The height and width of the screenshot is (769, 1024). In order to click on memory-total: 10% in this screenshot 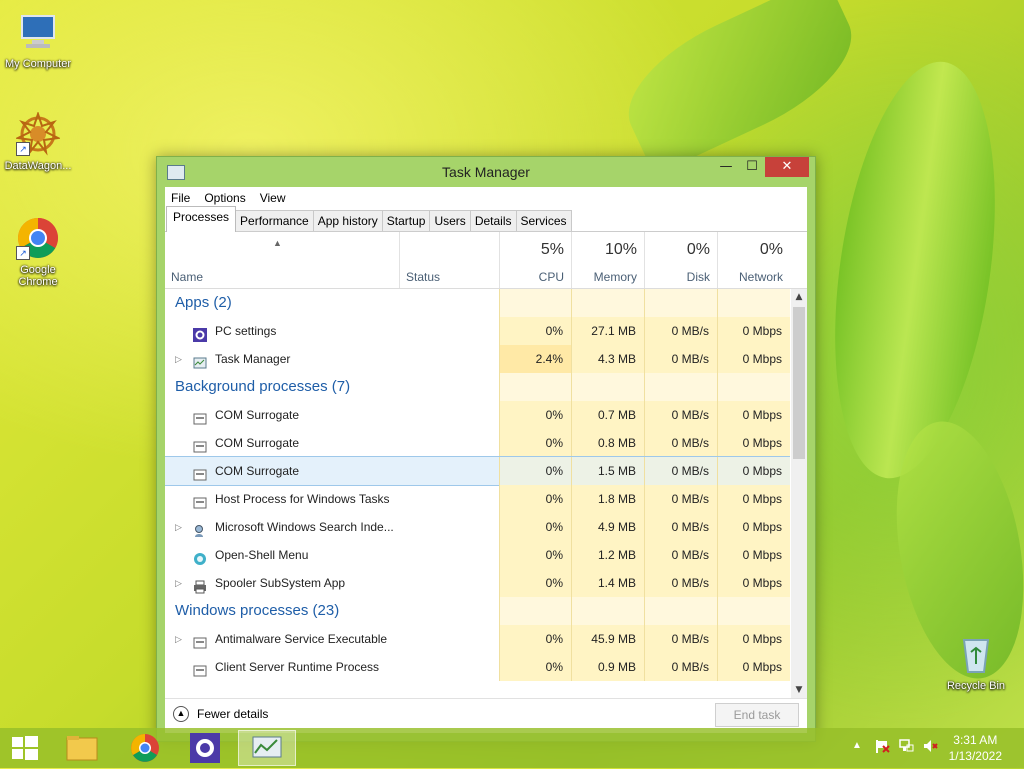, I will do `click(620, 249)`.